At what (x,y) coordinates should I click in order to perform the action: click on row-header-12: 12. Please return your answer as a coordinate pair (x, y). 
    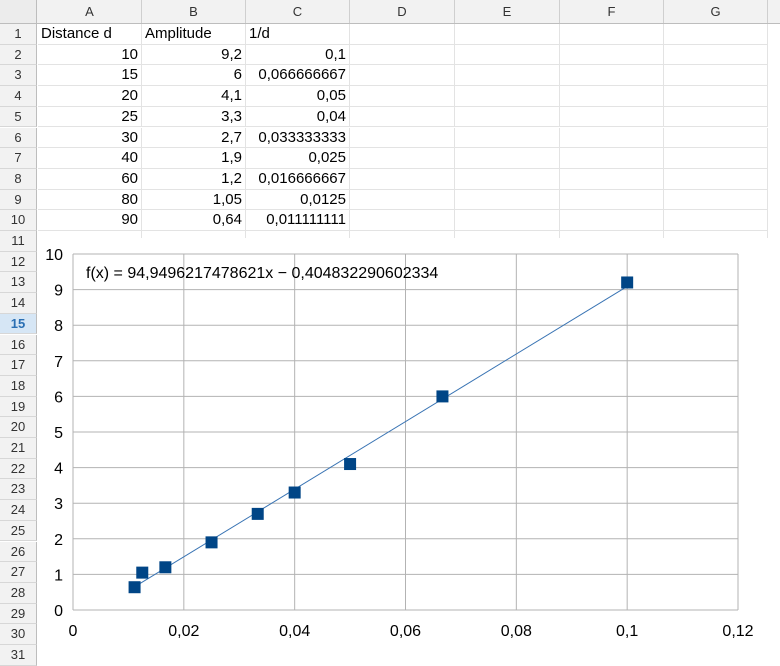
    Looking at the image, I should click on (18, 262).